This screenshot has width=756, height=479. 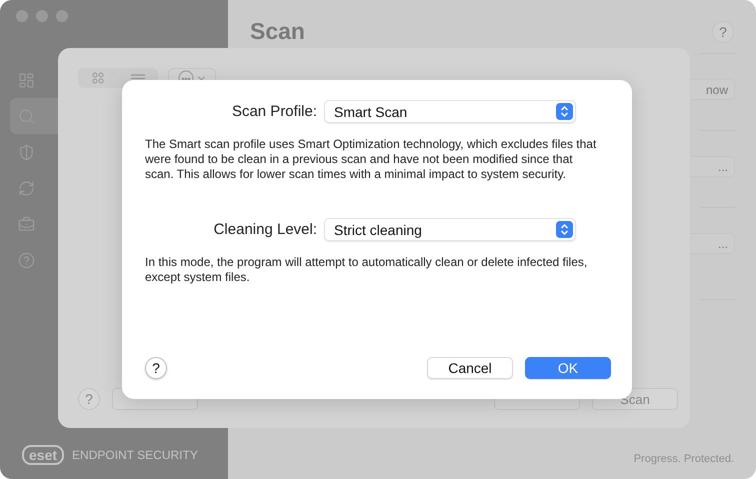 What do you see at coordinates (264, 229) in the screenshot?
I see `field-label: Cleaning Level:` at bounding box center [264, 229].